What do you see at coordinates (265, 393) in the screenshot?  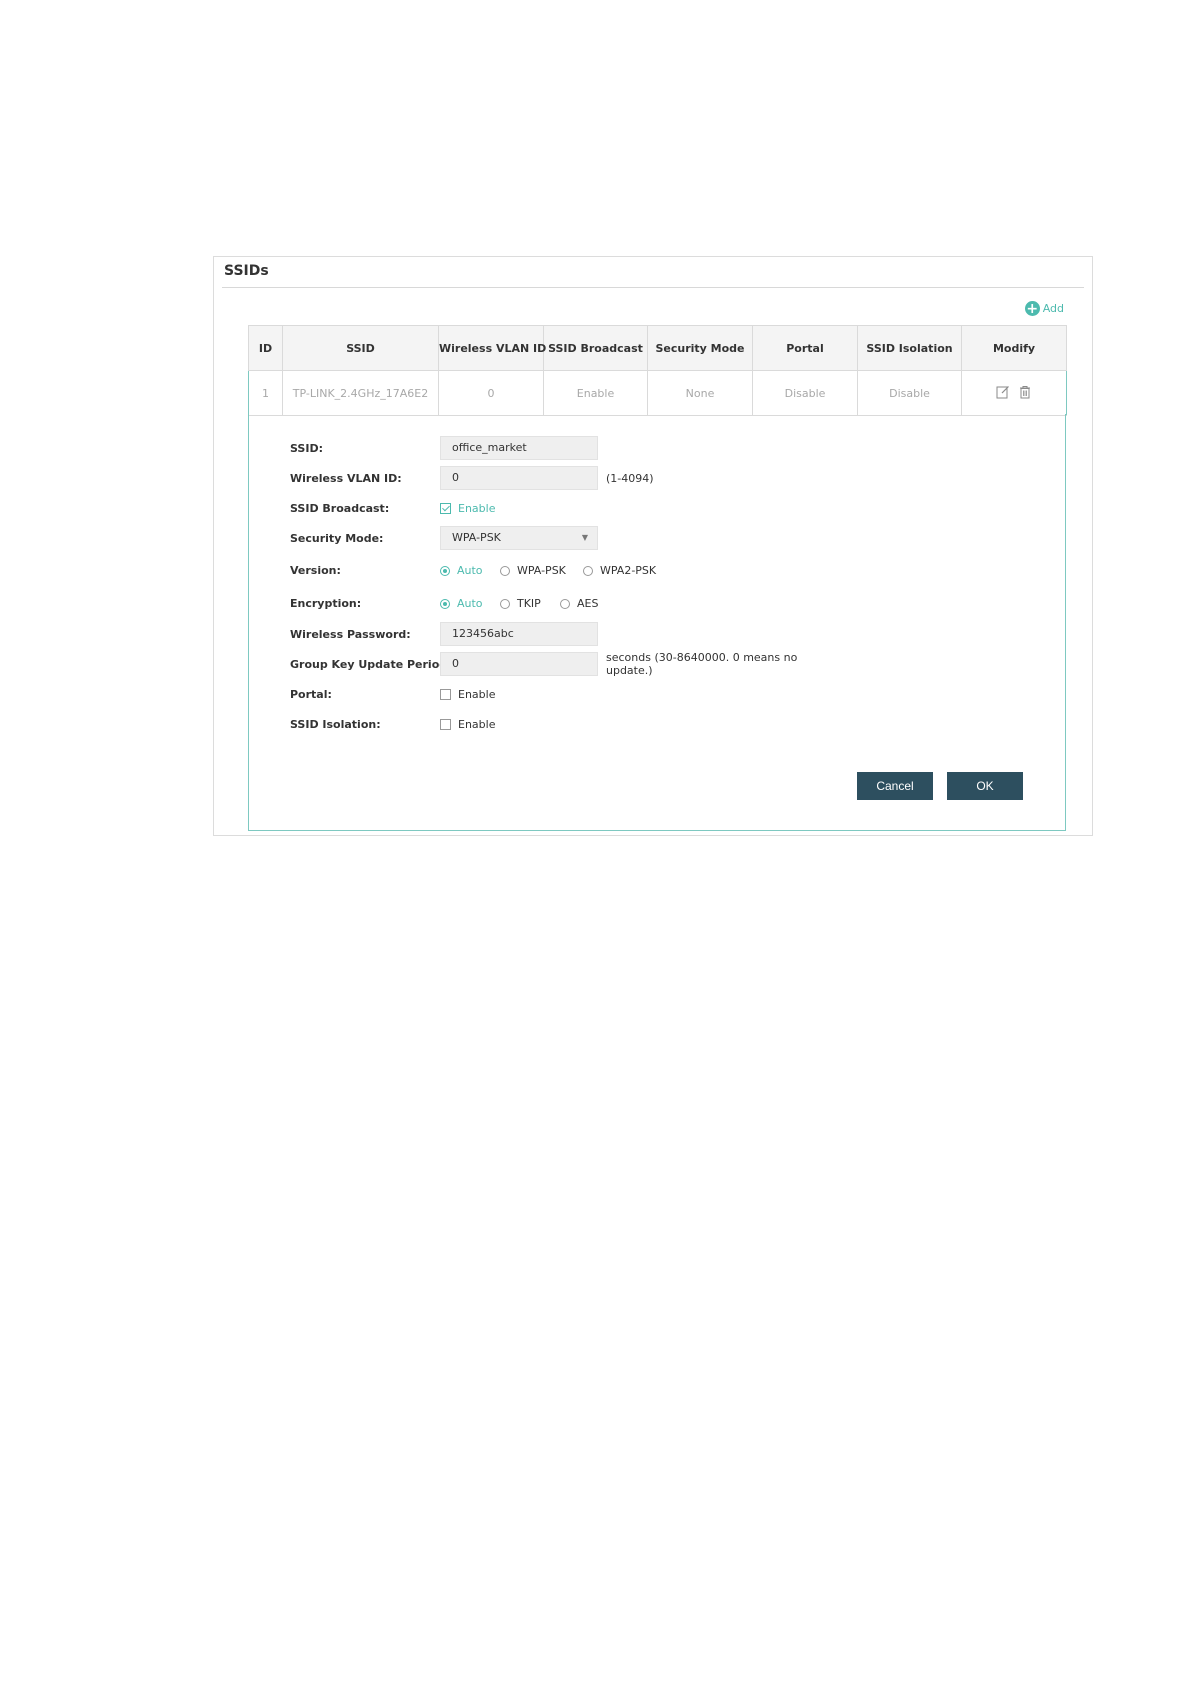 I see `cell-id: 1` at bounding box center [265, 393].